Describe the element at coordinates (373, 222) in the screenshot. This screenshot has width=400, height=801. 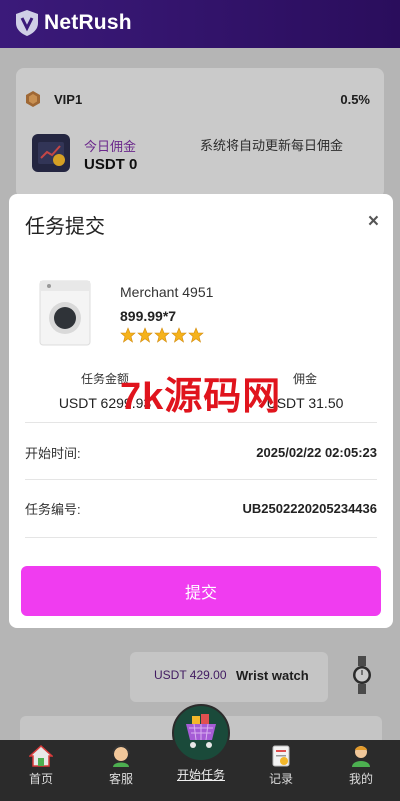
I see `close-icon: ×` at that location.